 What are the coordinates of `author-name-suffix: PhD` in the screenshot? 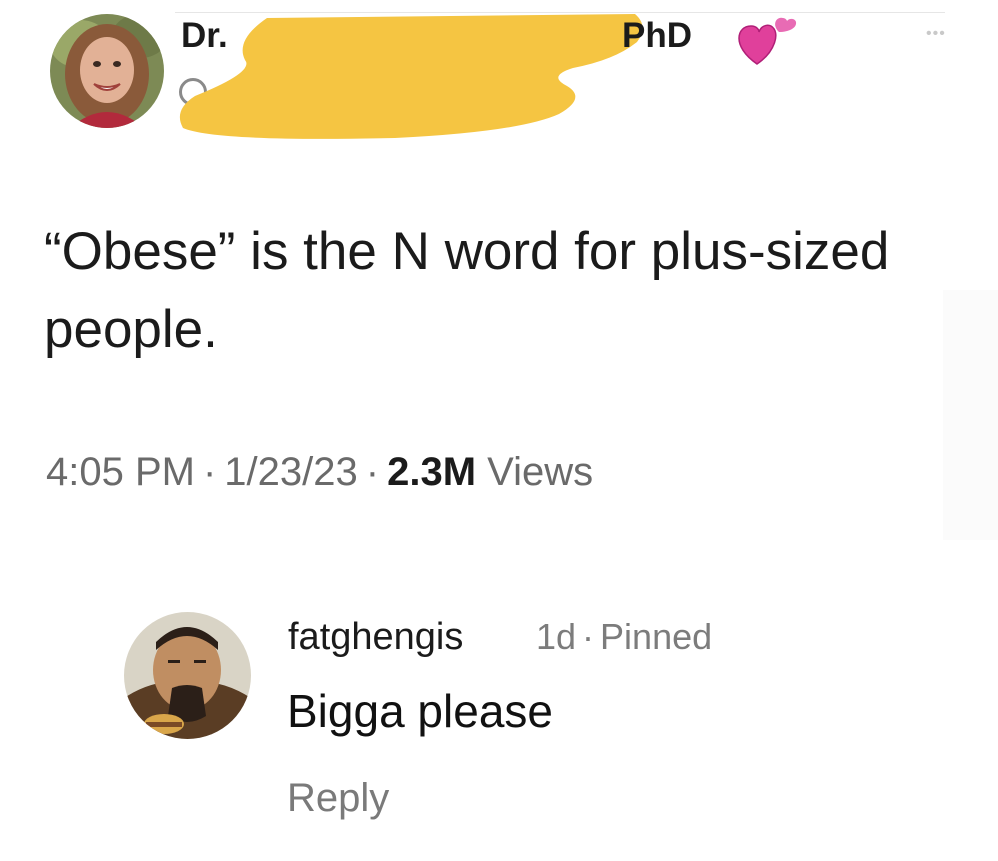 It's located at (657, 35).